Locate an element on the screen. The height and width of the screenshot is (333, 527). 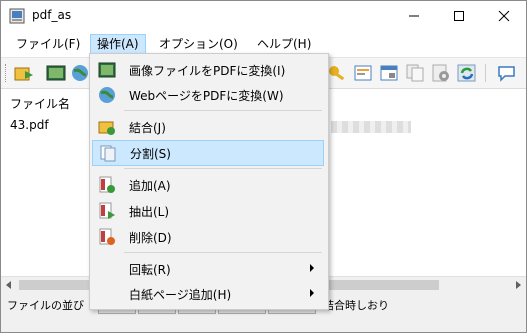
menu-item-add-blank-page: 白紙ページ追加(H) is located at coordinates (208, 294).